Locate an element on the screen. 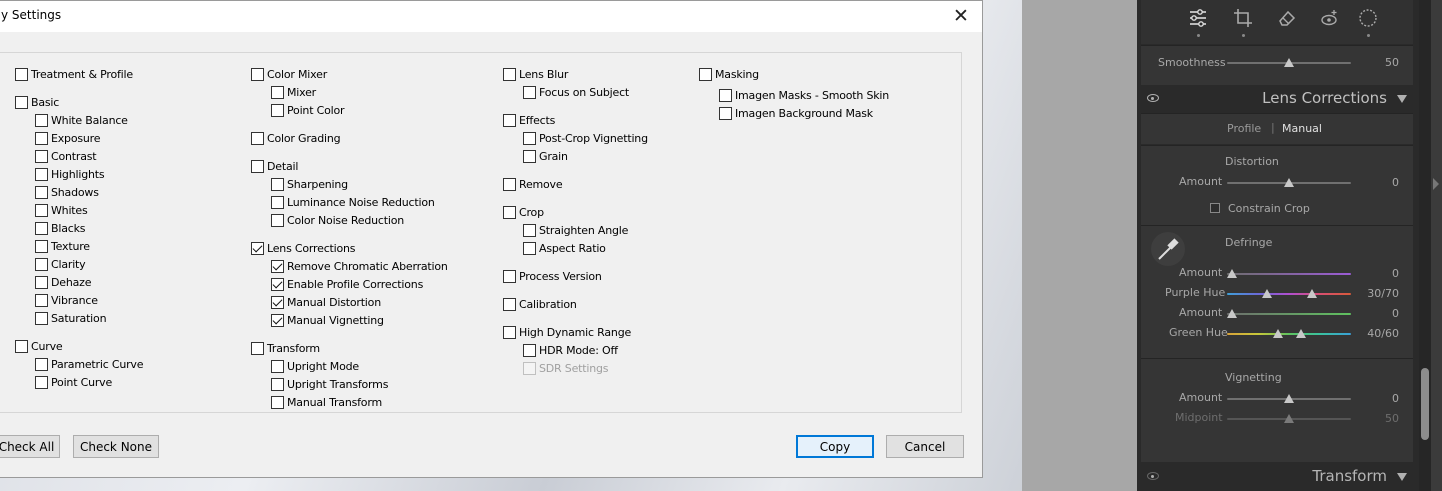  checkbox-sharpening: Sharpening is located at coordinates (309, 184).